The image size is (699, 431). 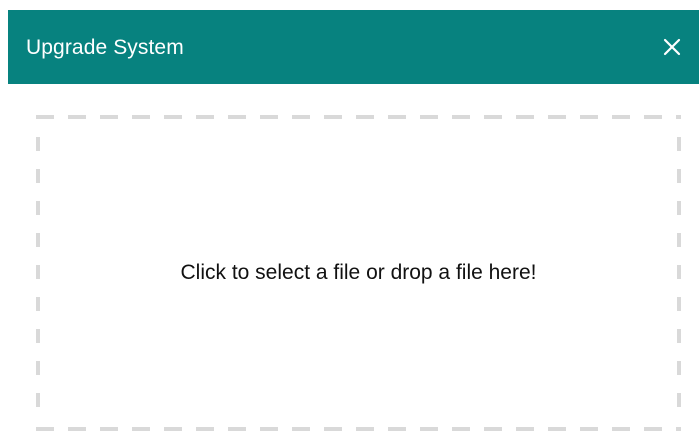 I want to click on close-button, so click(x=672, y=47).